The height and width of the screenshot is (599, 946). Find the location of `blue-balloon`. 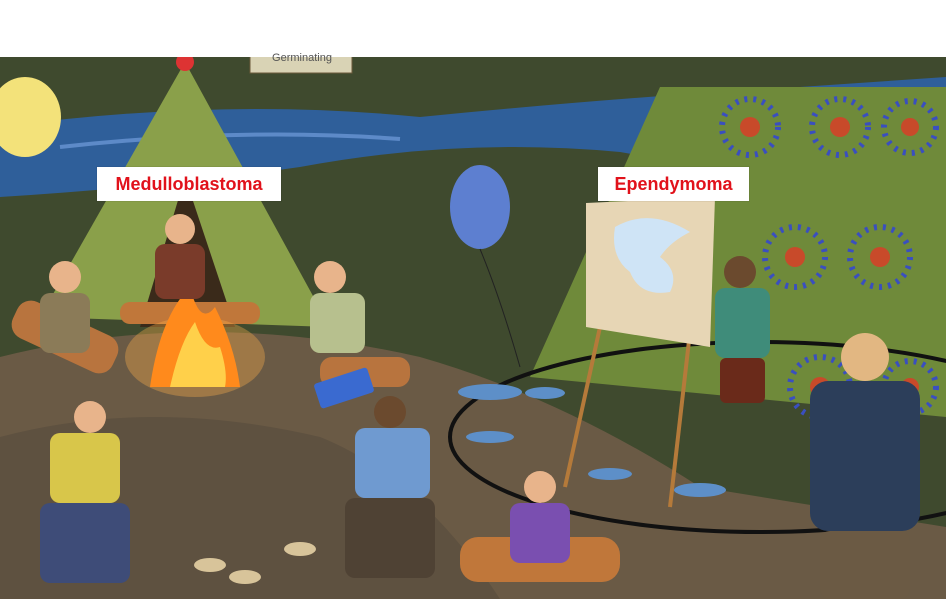

blue-balloon is located at coordinates (480, 207).